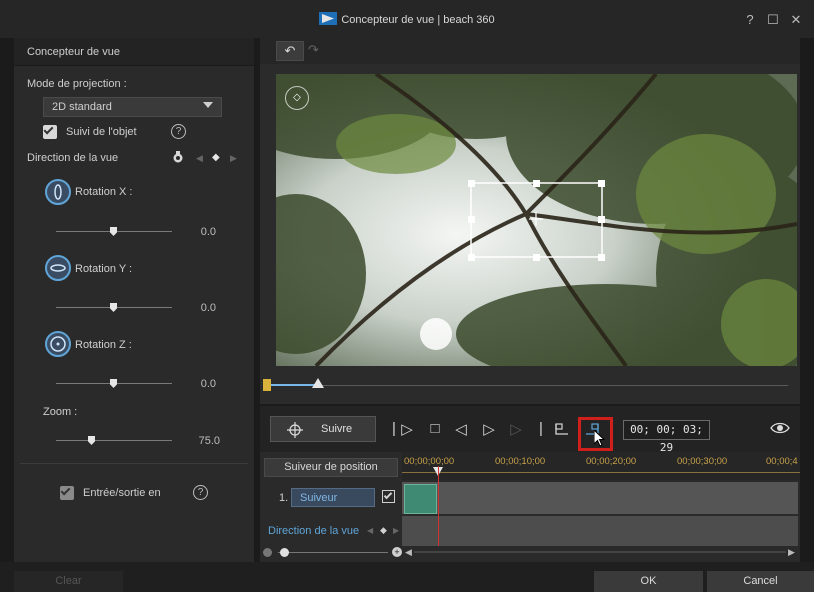 The height and width of the screenshot is (592, 814). What do you see at coordinates (530, 51) in the screenshot?
I see `edit-toolbar` at bounding box center [530, 51].